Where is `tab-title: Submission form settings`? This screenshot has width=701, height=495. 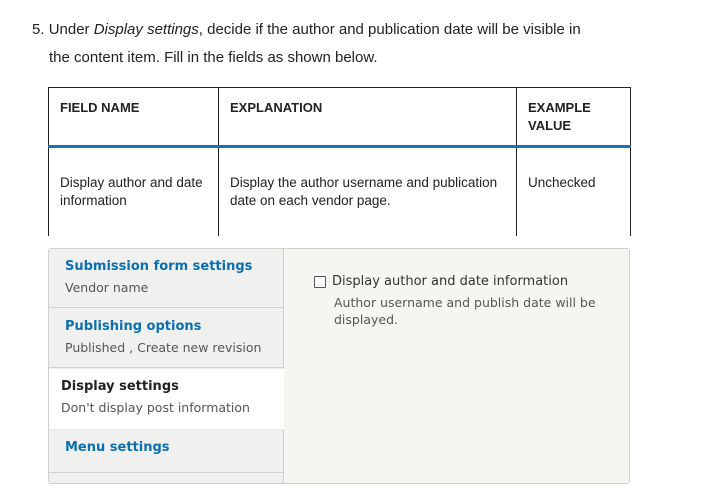
tab-title: Submission form settings is located at coordinates (159, 266).